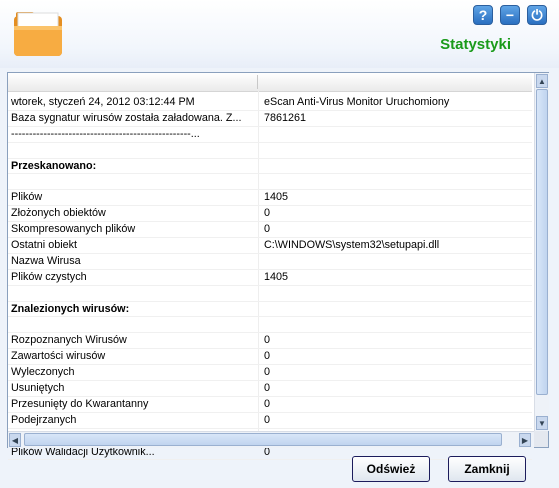 The height and width of the screenshot is (488, 559). What do you see at coordinates (525, 440) in the screenshot?
I see `scroll-right-arrow-icon: ▶` at bounding box center [525, 440].